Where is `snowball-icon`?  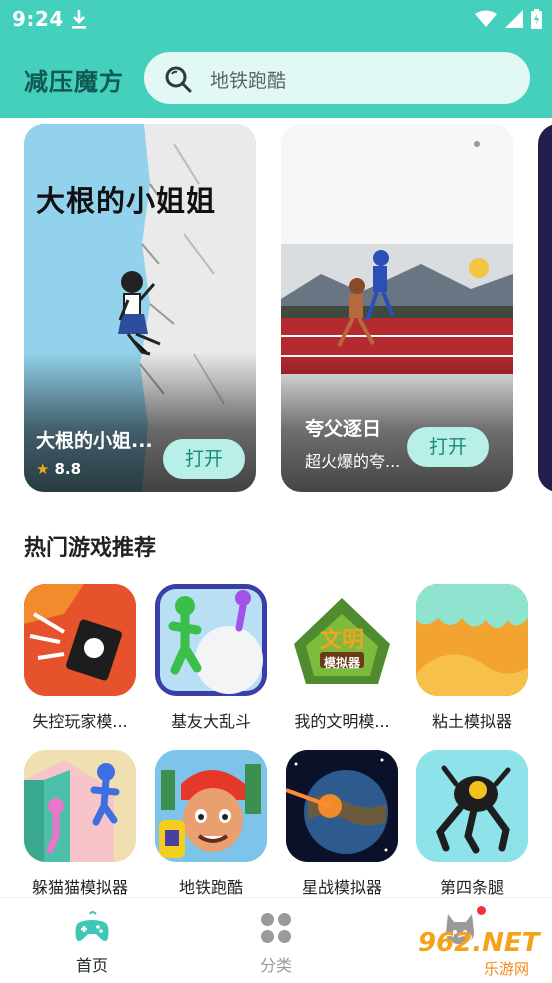 snowball-icon is located at coordinates (211, 640).